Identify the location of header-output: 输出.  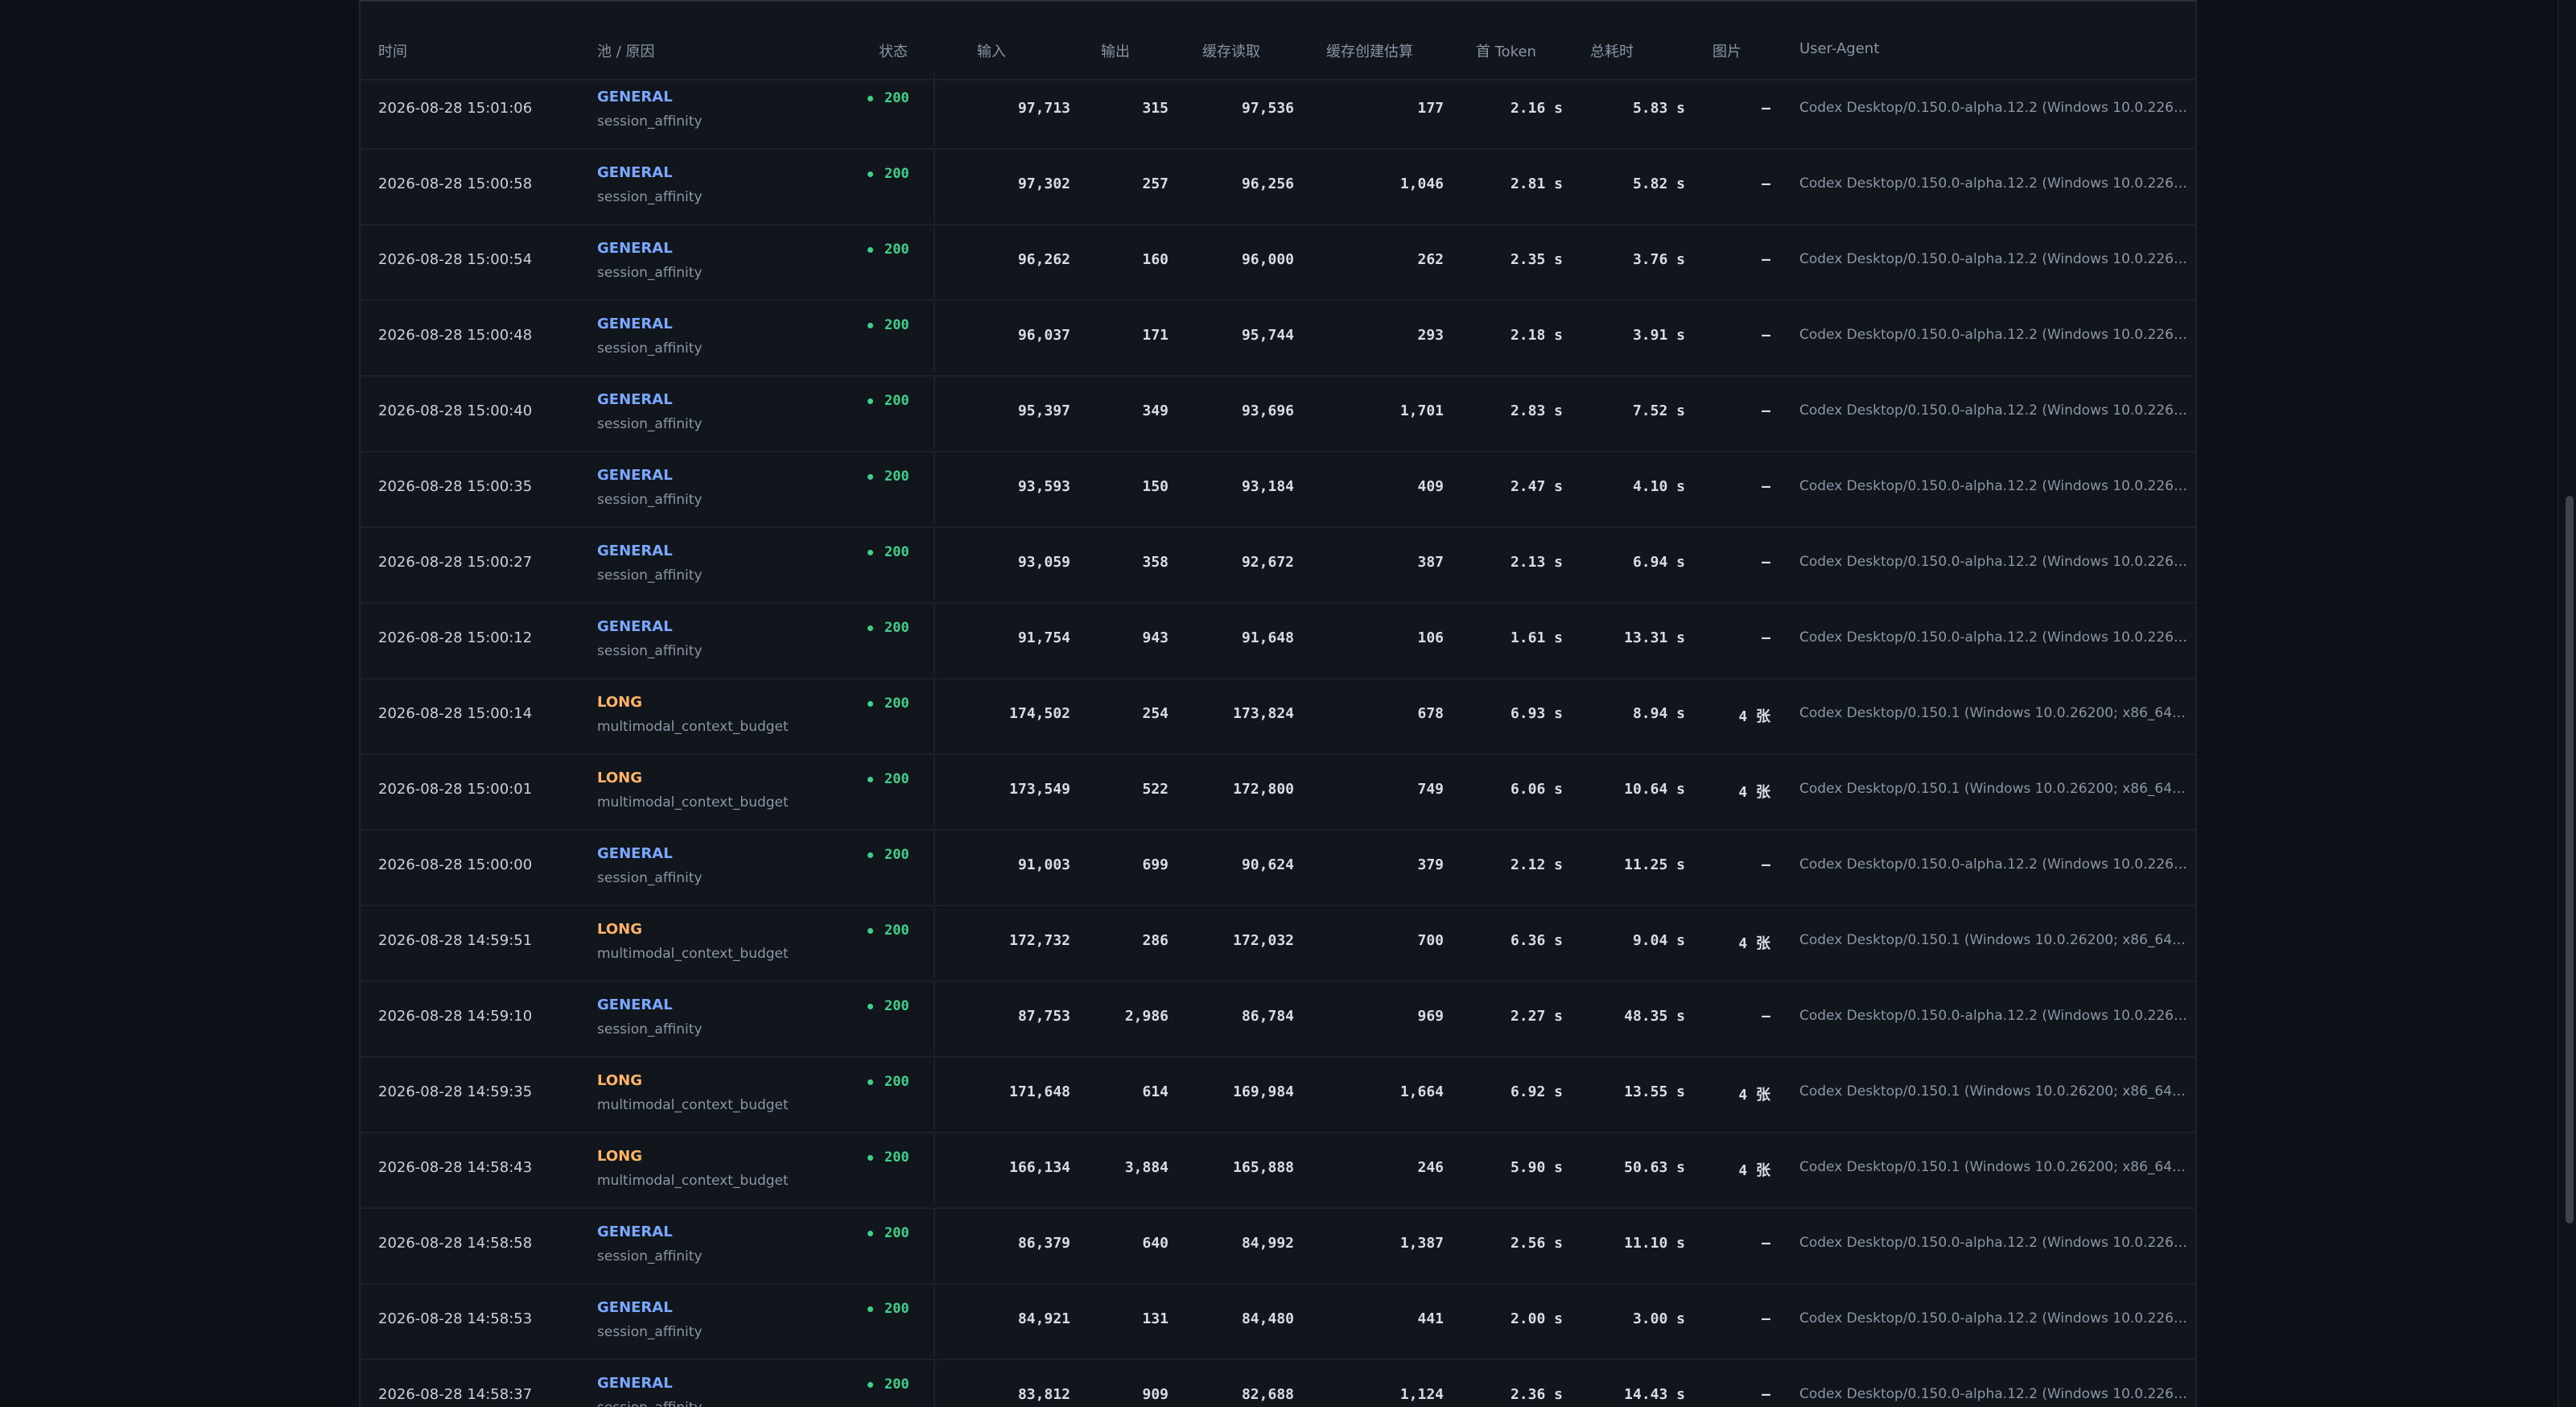
(1115, 50).